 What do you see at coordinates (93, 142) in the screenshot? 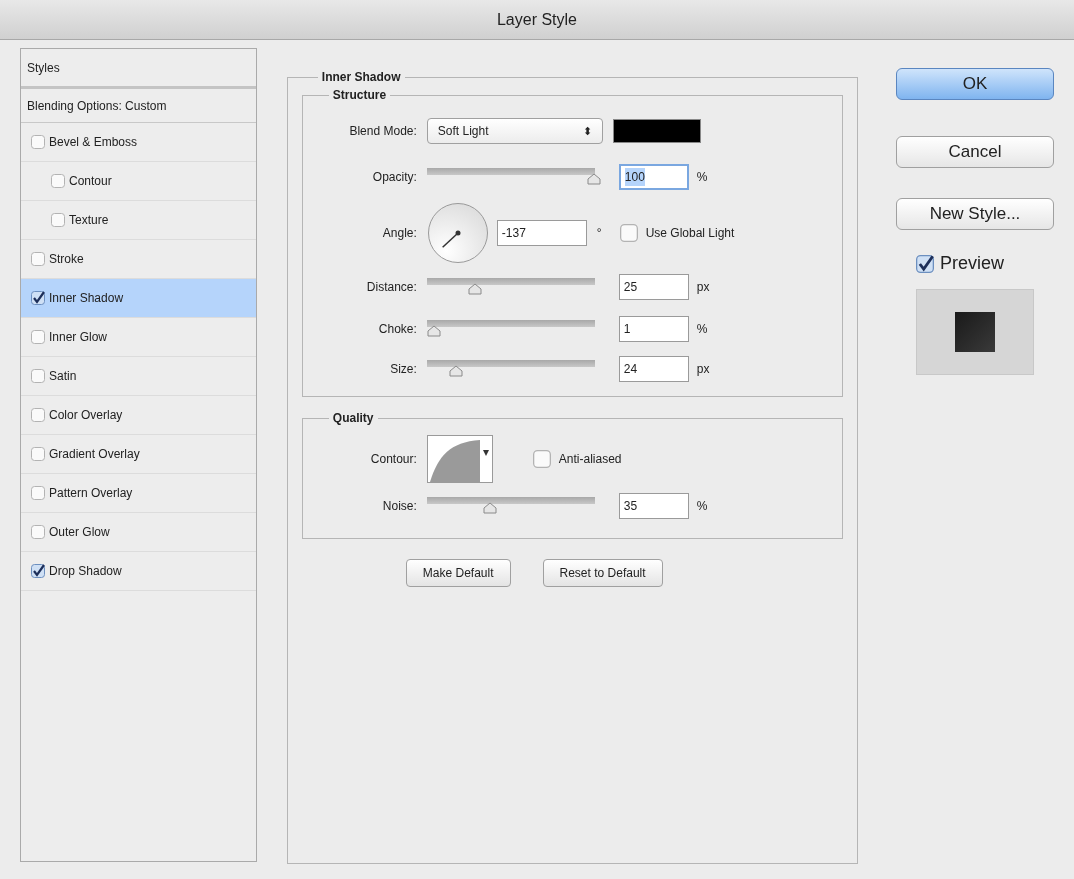
I see `item-label: Bevel & Emboss` at bounding box center [93, 142].